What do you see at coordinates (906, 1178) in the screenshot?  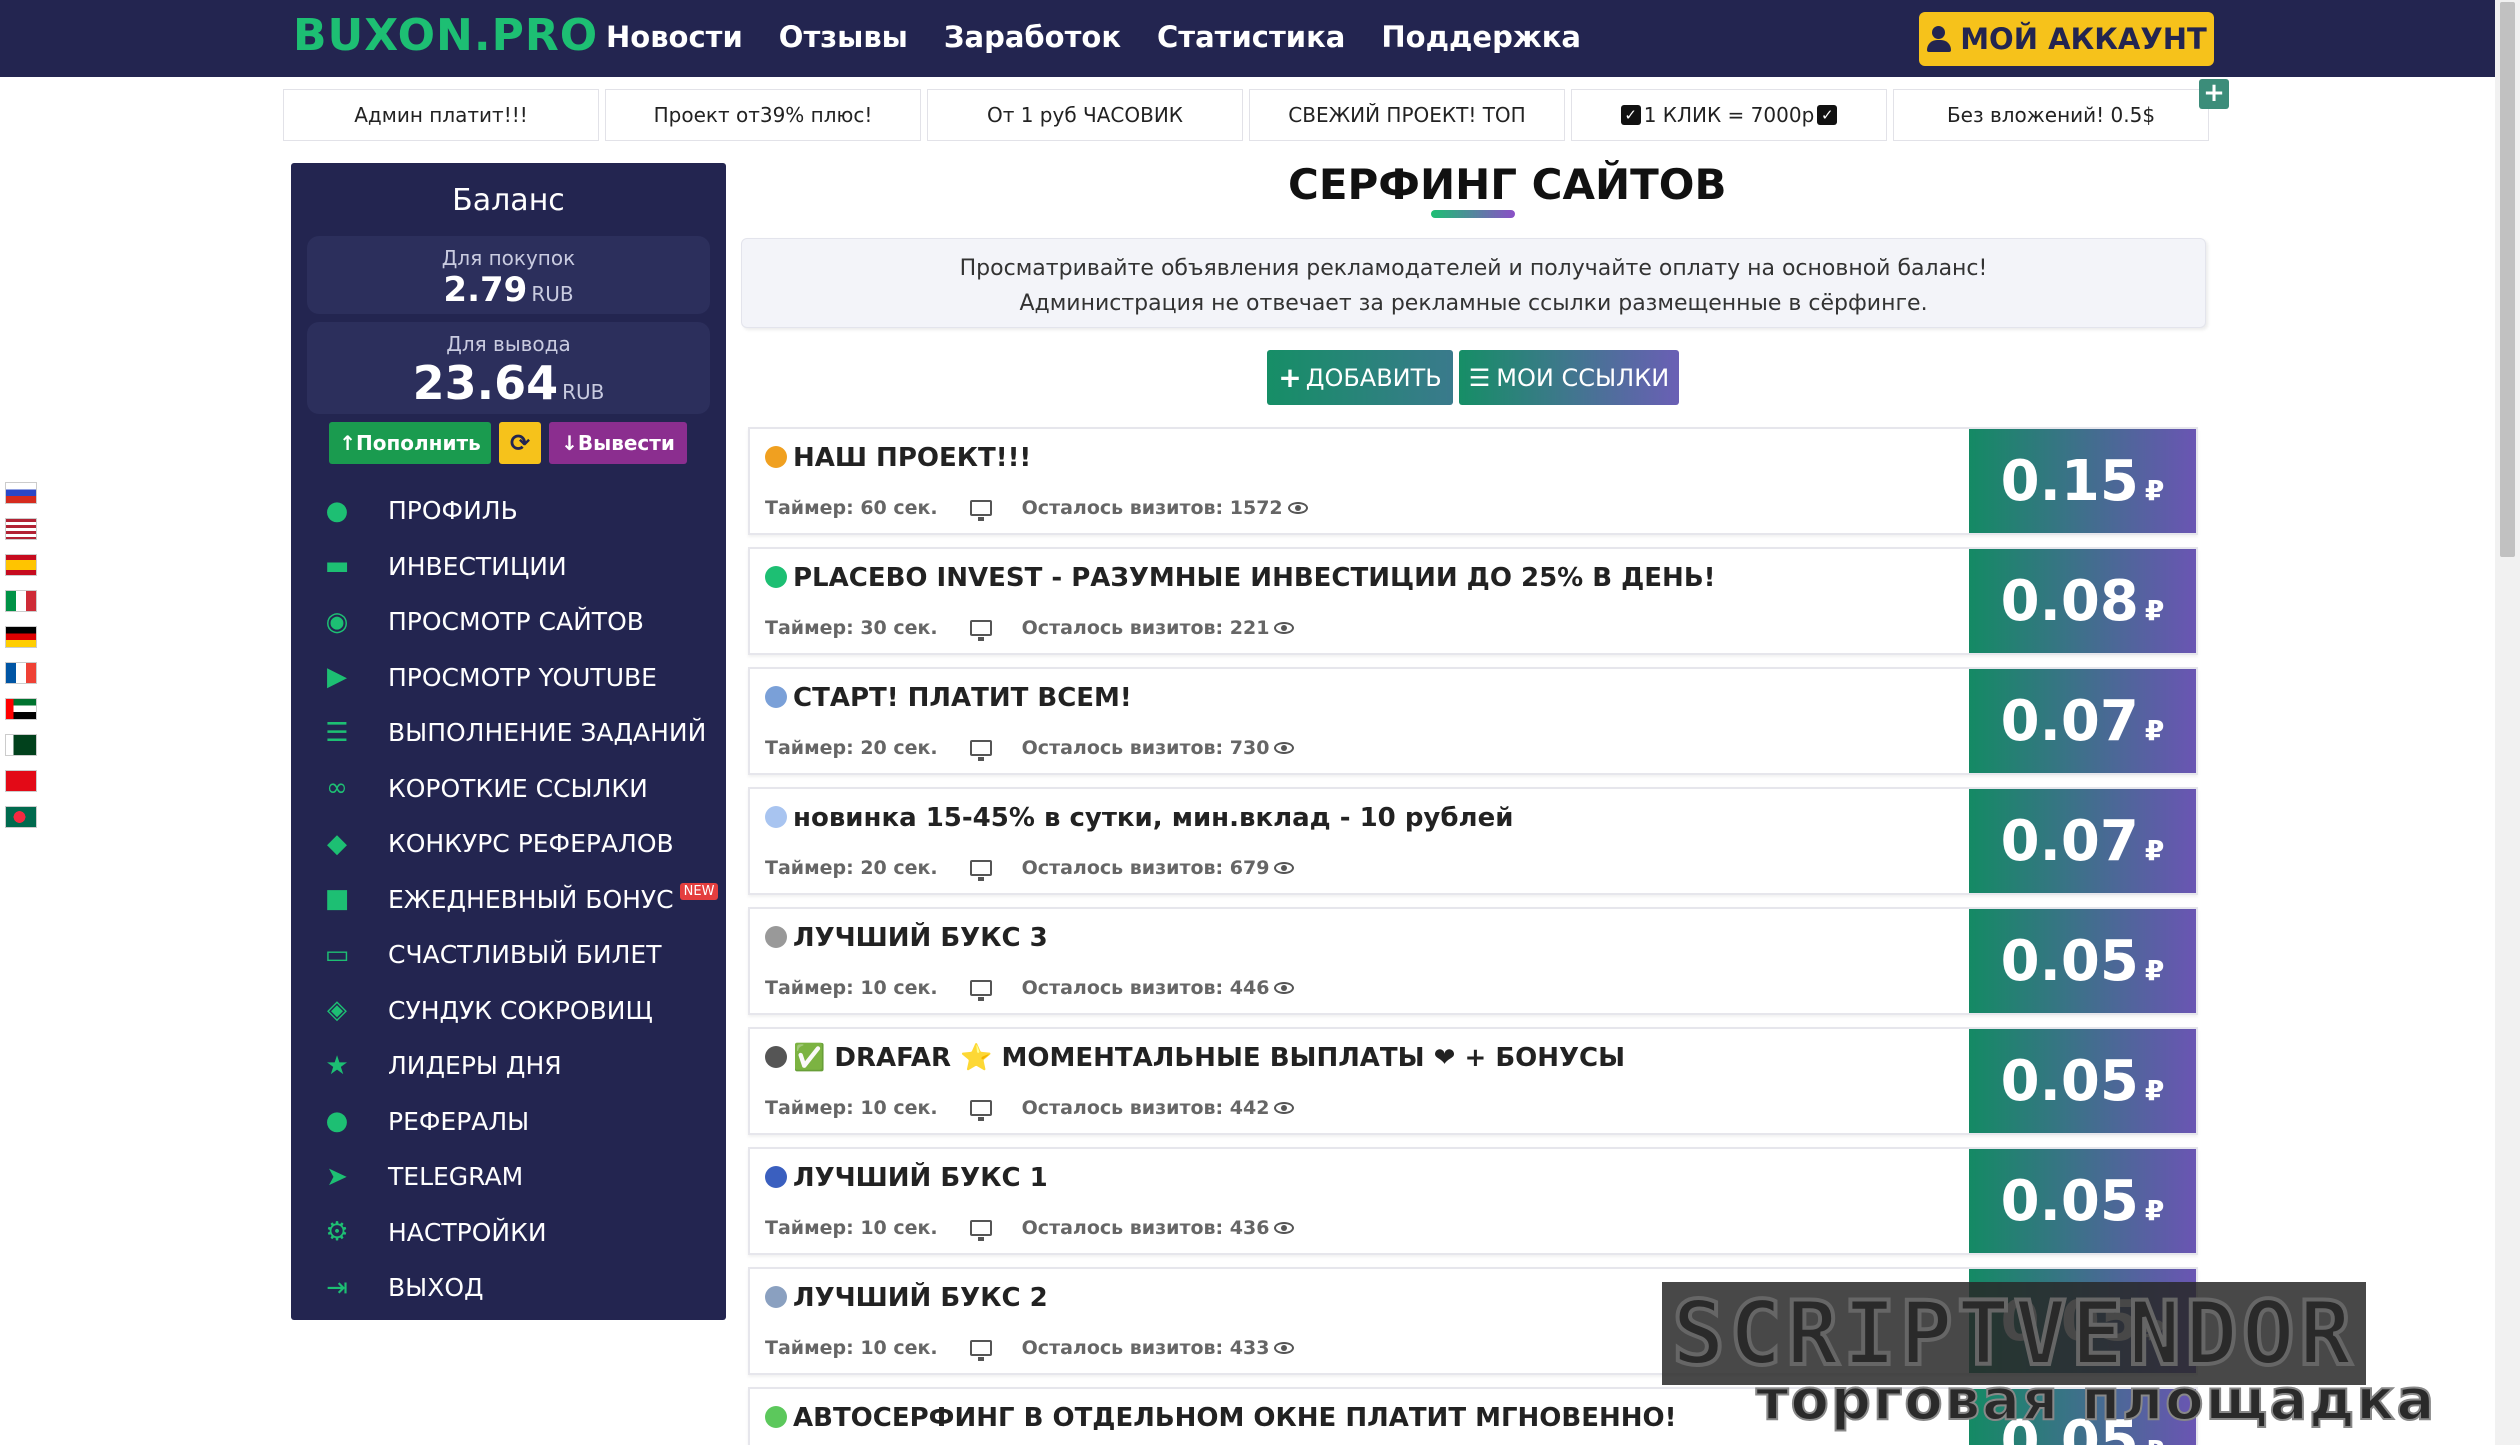 I see `site-title: ЛУЧШИЙ БУКС 1` at bounding box center [906, 1178].